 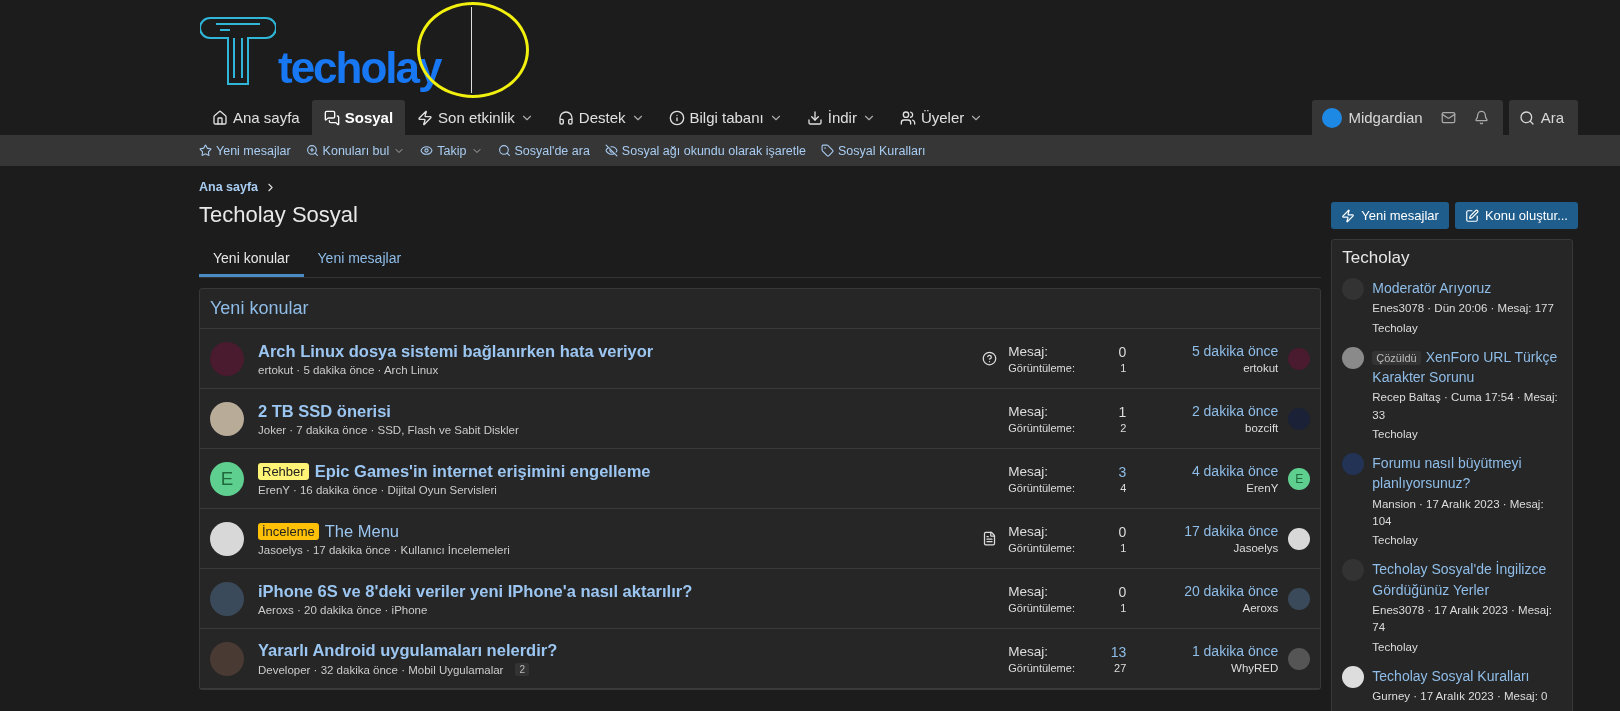 What do you see at coordinates (1471, 215) in the screenshot?
I see `edit-icon` at bounding box center [1471, 215].